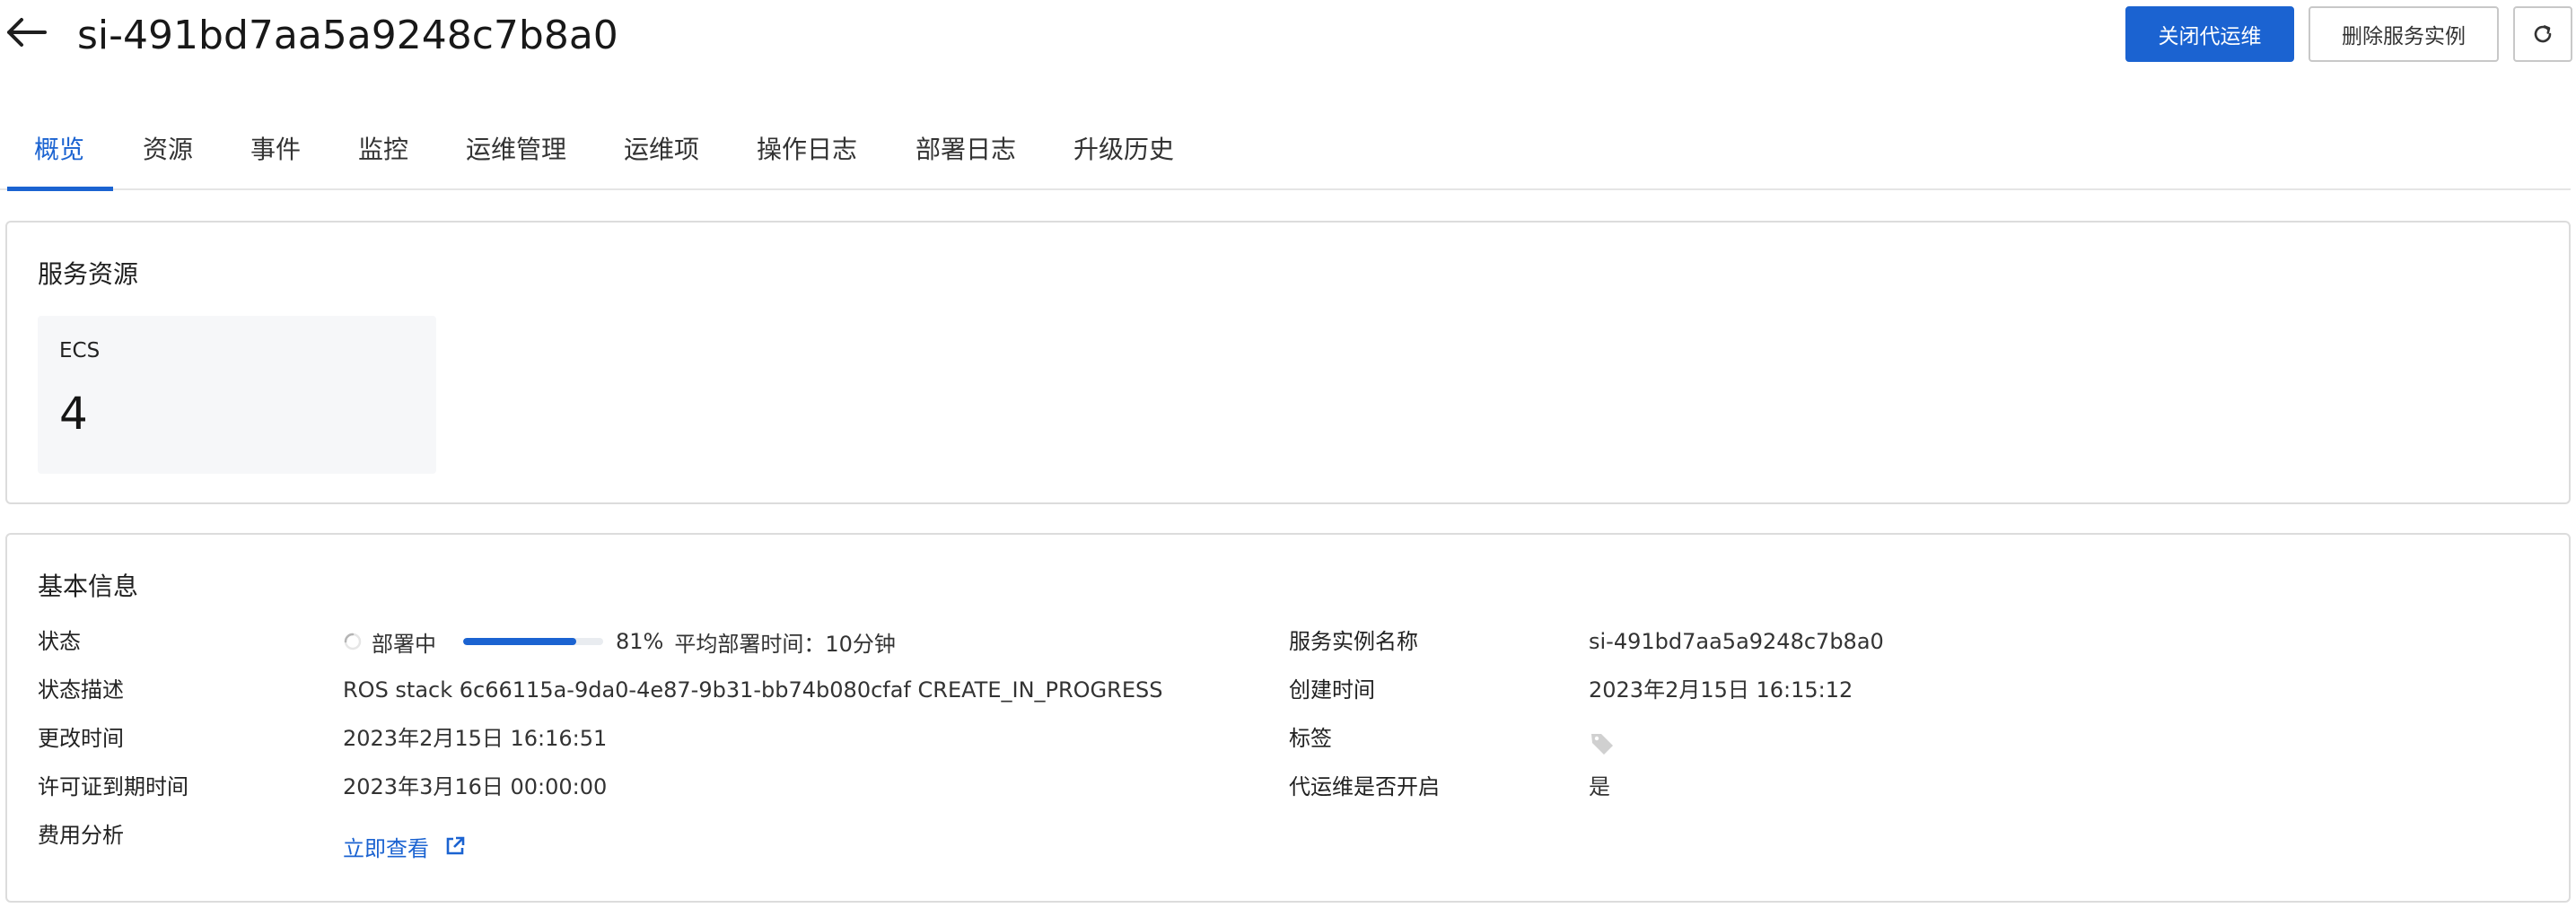 The image size is (2576, 908). I want to click on tags-label: 标签, so click(1310, 739).